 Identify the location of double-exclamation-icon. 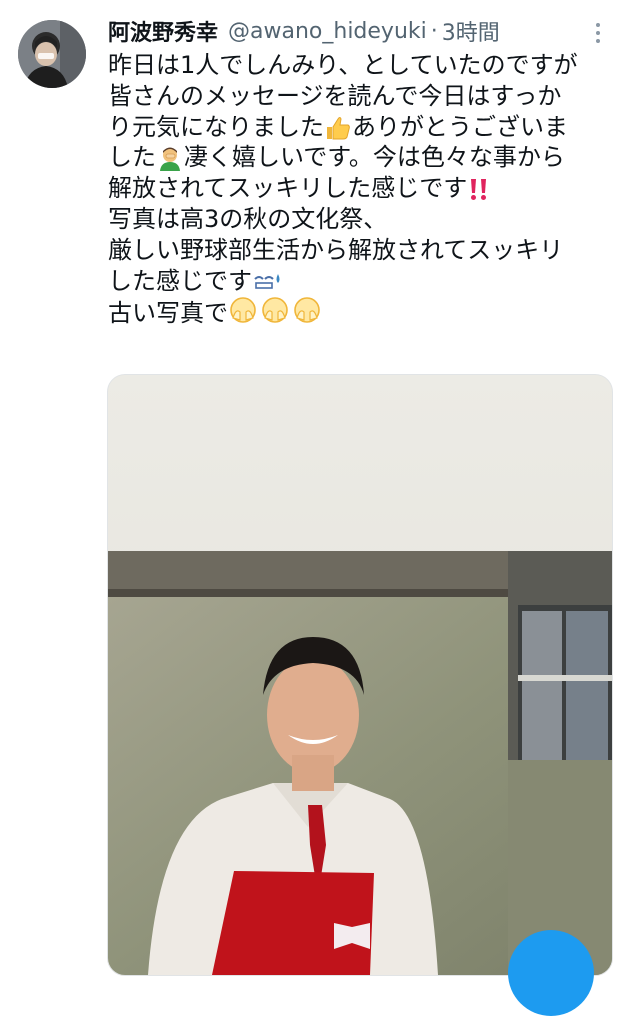
(479, 190).